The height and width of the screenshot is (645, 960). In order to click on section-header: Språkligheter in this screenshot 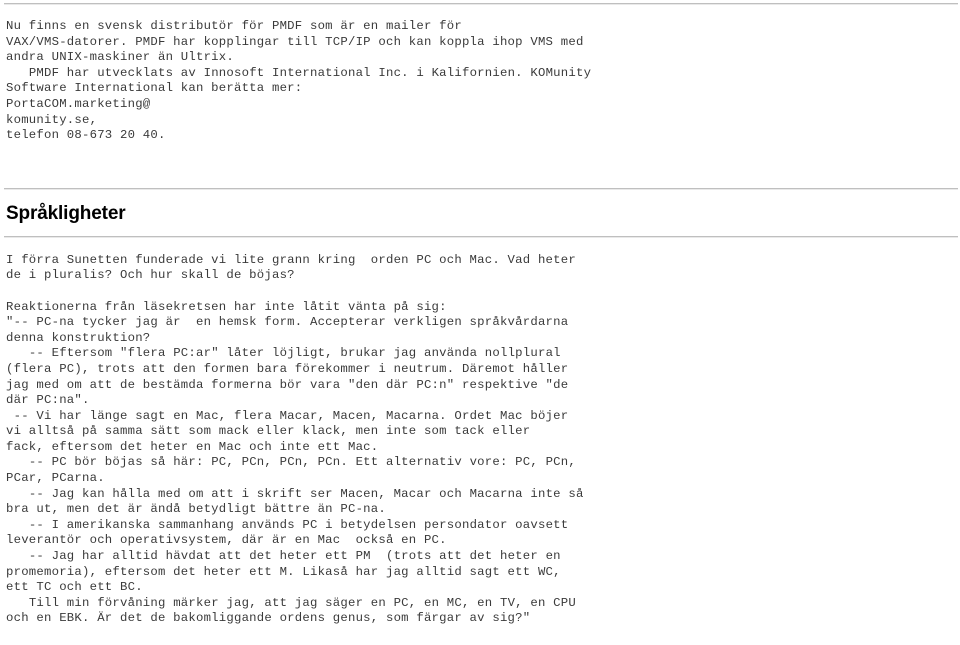, I will do `click(480, 212)`.